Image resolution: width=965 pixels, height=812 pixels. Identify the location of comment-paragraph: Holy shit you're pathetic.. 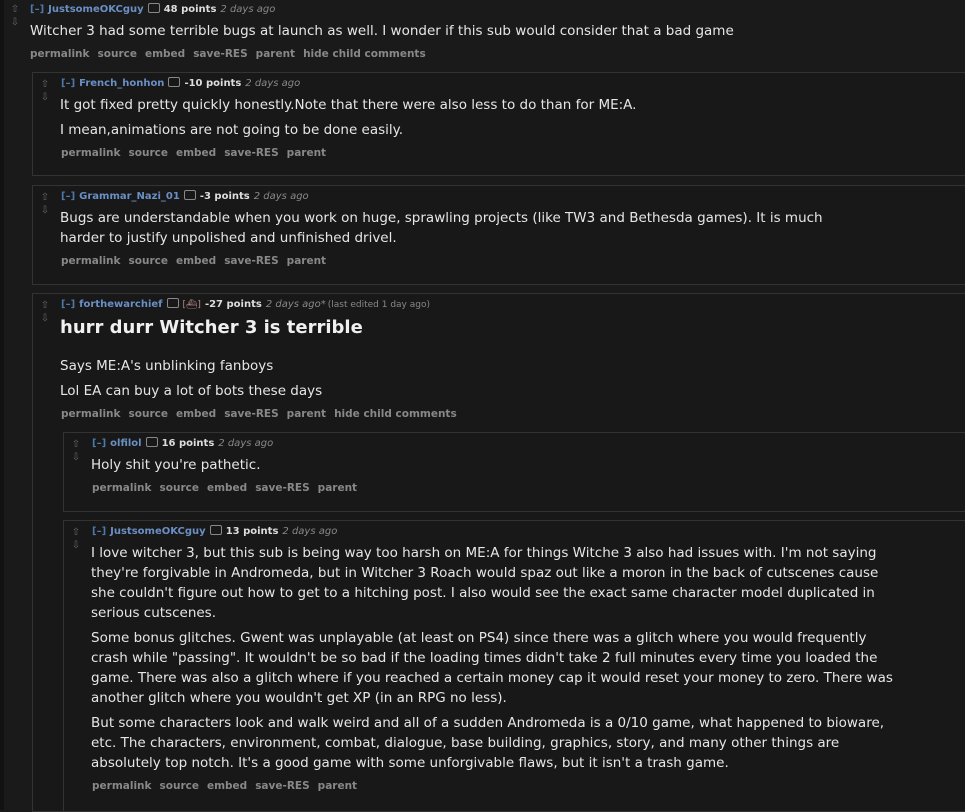
(176, 465).